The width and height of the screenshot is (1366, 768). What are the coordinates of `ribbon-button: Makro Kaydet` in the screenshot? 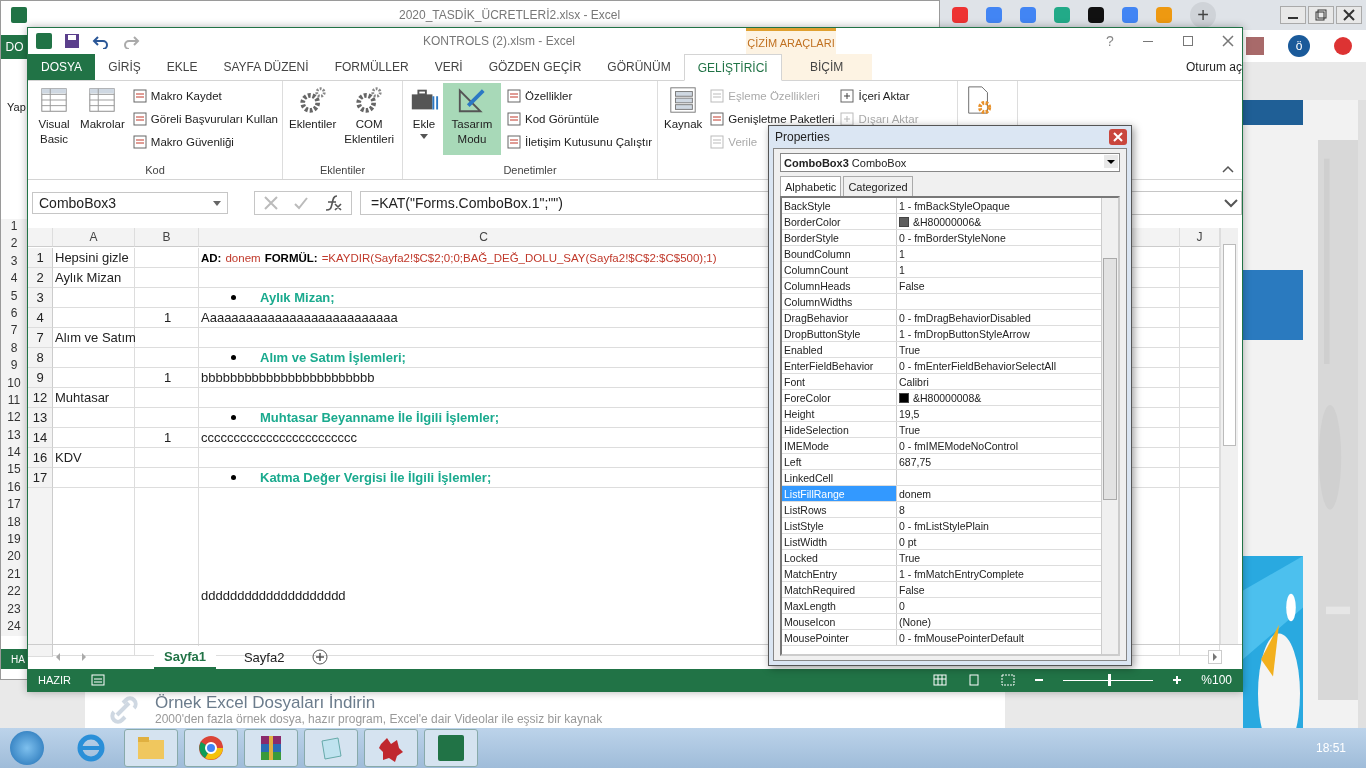 It's located at (177, 96).